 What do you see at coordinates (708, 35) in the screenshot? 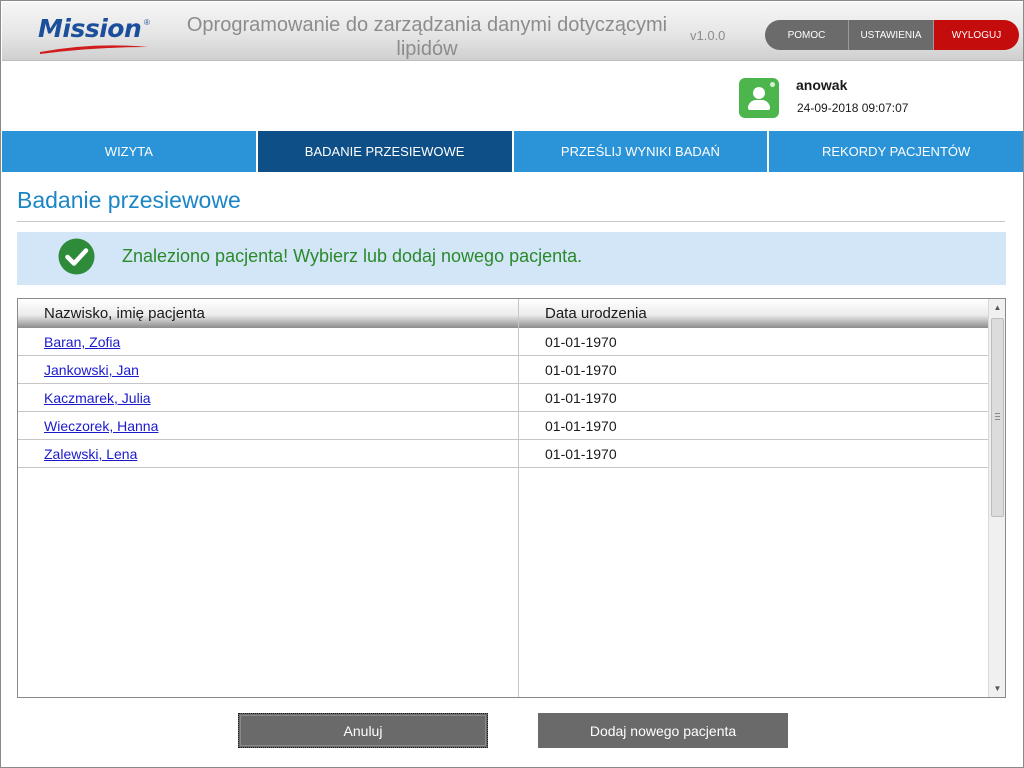
I see `app-version: v1.0.0` at bounding box center [708, 35].